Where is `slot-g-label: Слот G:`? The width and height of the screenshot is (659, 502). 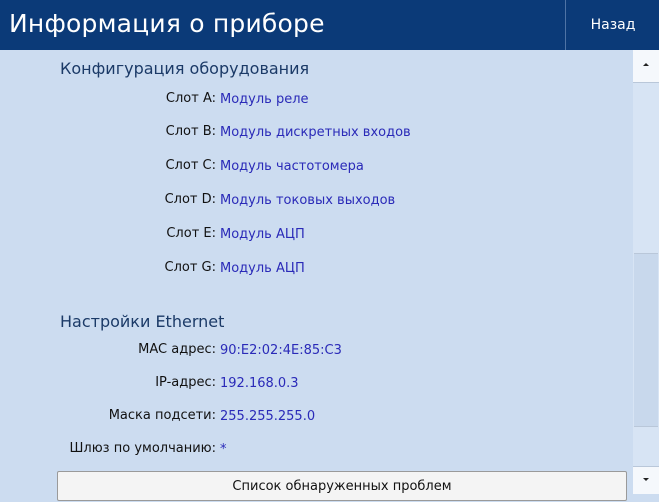 slot-g-label: Слот G: is located at coordinates (190, 267).